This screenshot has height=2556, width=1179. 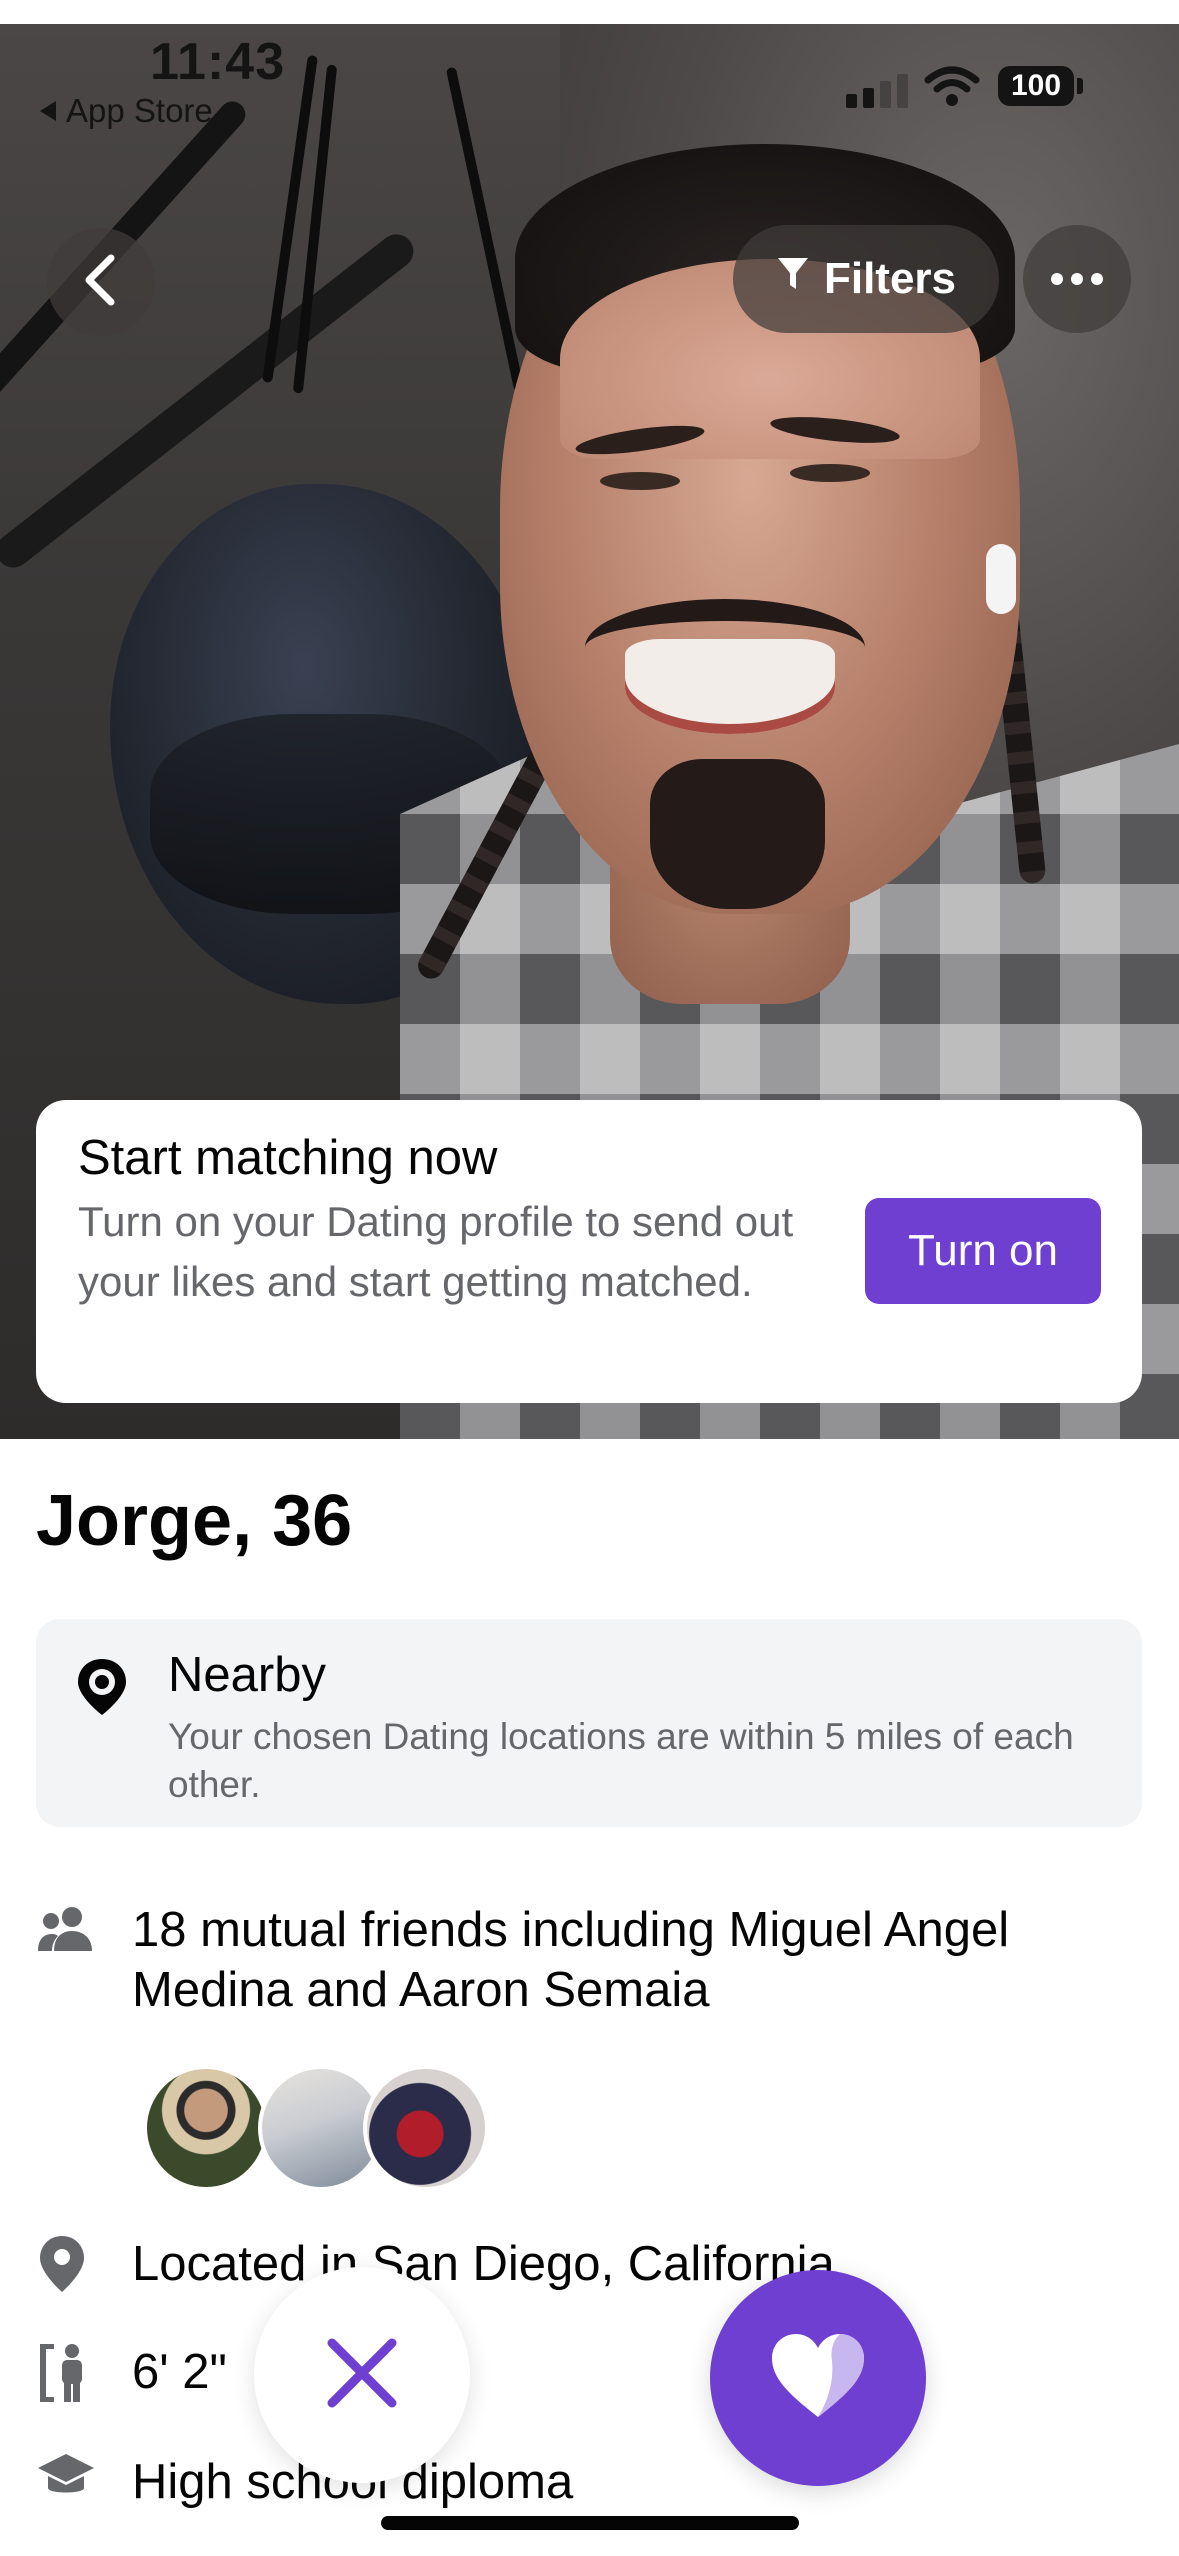 I want to click on cellular-signal-icon, so click(x=877, y=91).